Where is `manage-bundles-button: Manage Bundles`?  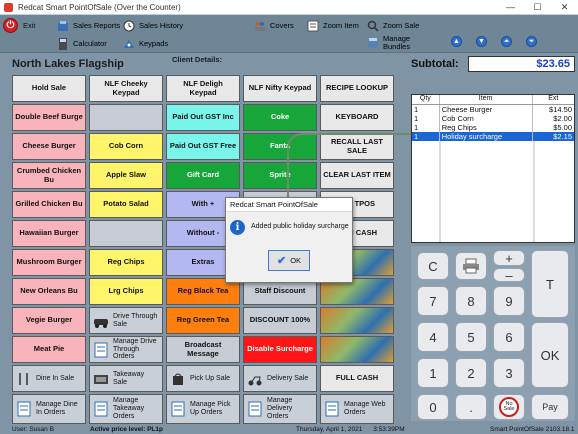
manage-bundles-button: Manage Bundles is located at coordinates (389, 43).